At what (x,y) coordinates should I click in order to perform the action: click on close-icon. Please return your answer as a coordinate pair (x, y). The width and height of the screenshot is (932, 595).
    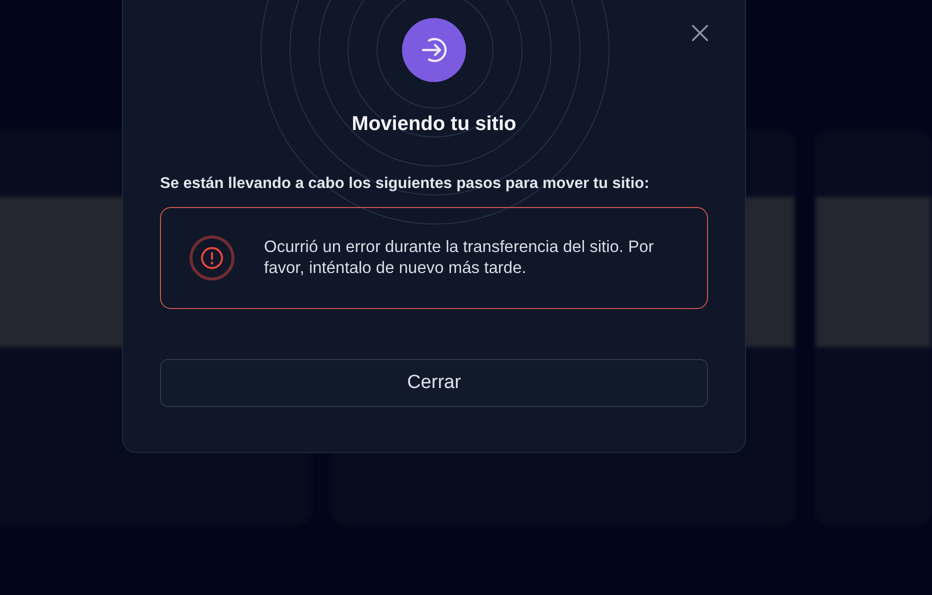
    Looking at the image, I should click on (700, 33).